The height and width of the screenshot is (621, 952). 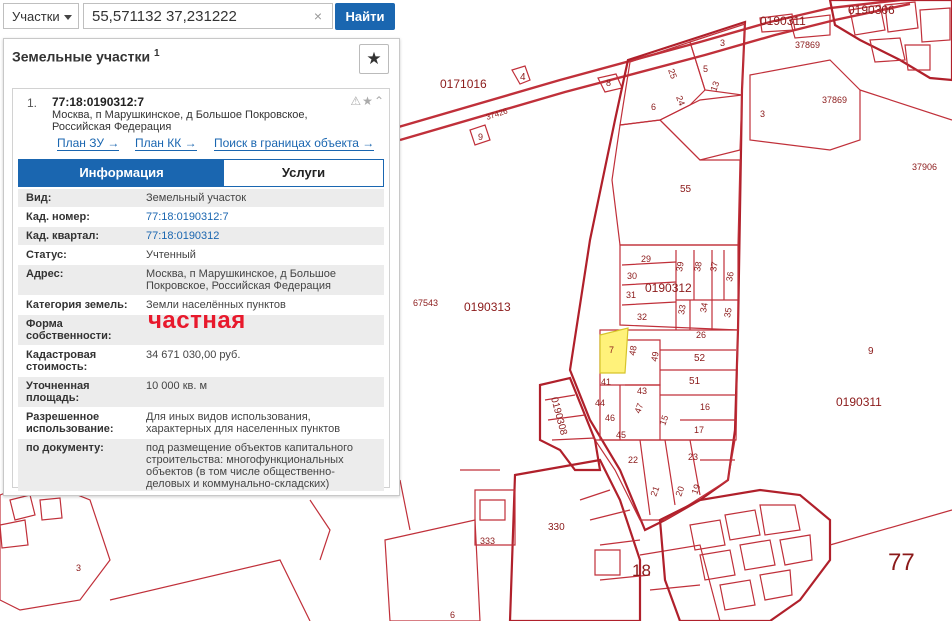 I want to click on search-input, so click(x=208, y=16).